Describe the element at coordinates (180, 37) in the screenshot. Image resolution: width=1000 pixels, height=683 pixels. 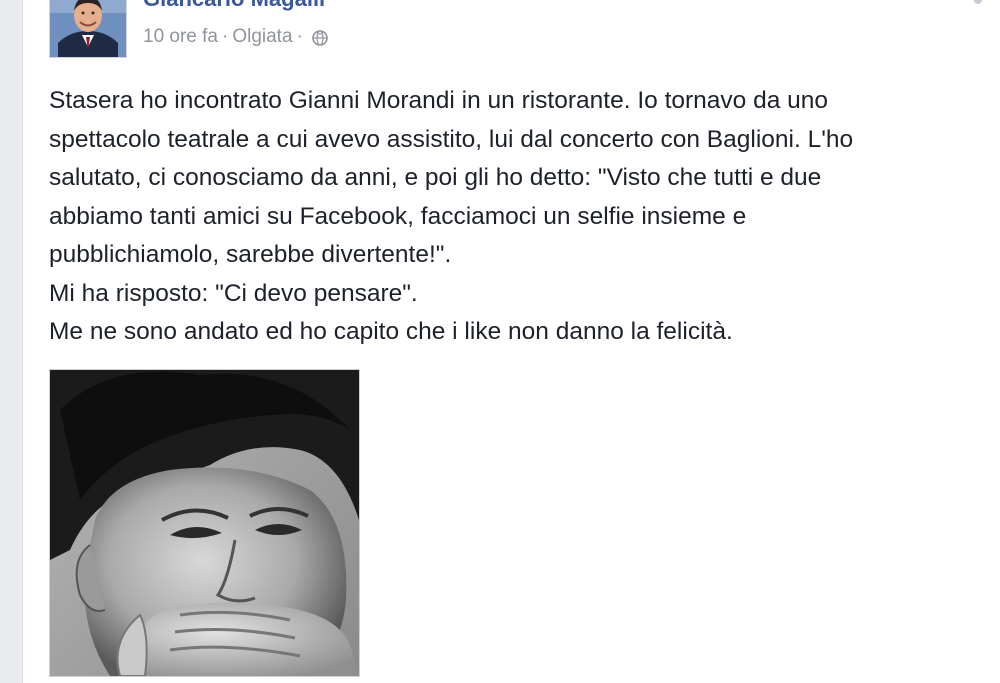
I see `post-timestamp-link: 10 ore fa` at that location.